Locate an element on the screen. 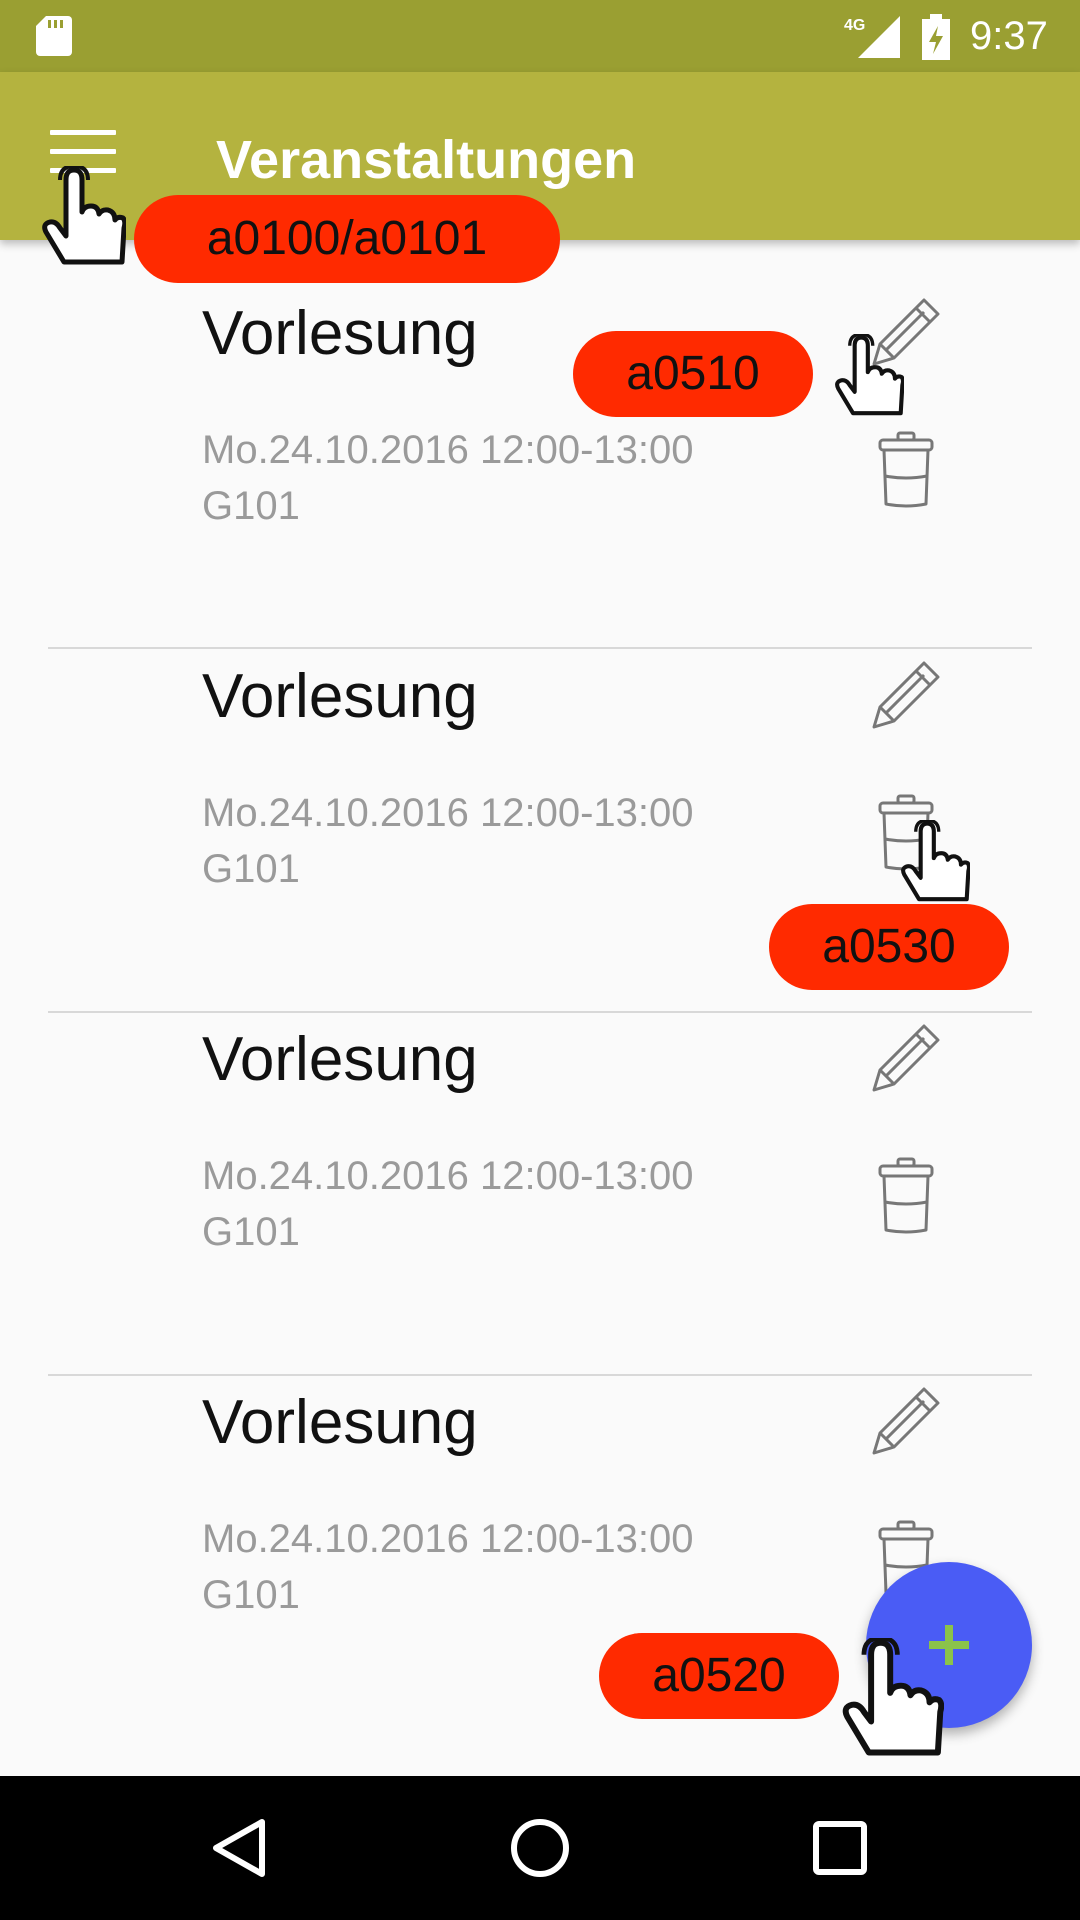 Image resolution: width=1080 pixels, height=1920 pixels. annotation-label-edit: a0510 is located at coordinates (693, 374).